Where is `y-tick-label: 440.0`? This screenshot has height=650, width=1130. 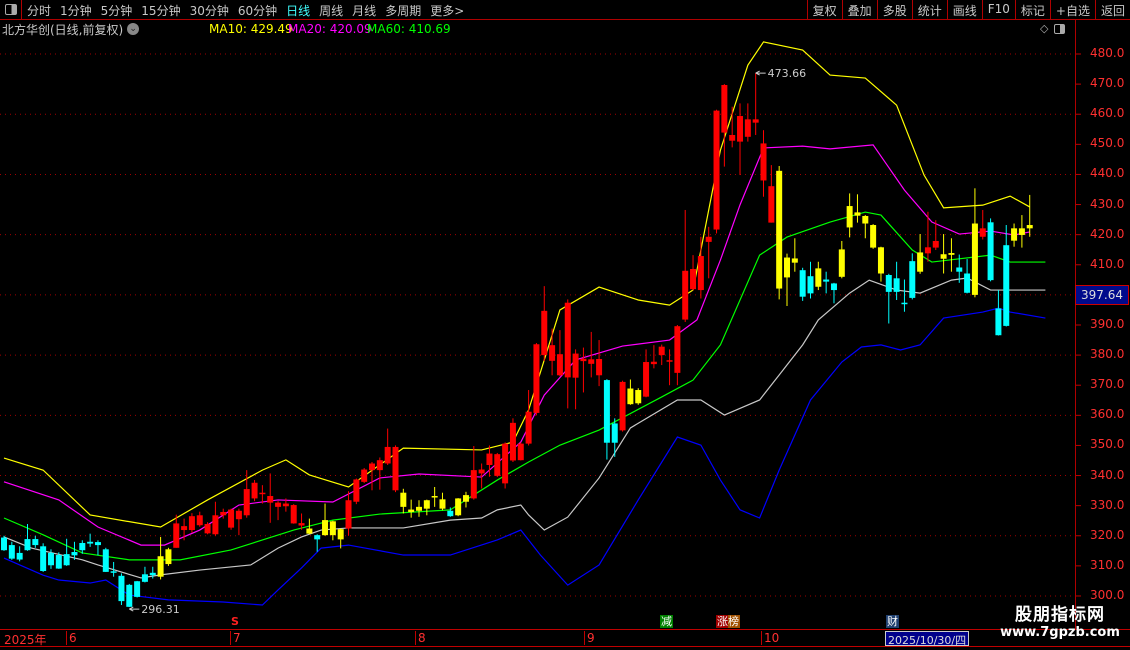 y-tick-label: 440.0 is located at coordinates (1107, 173).